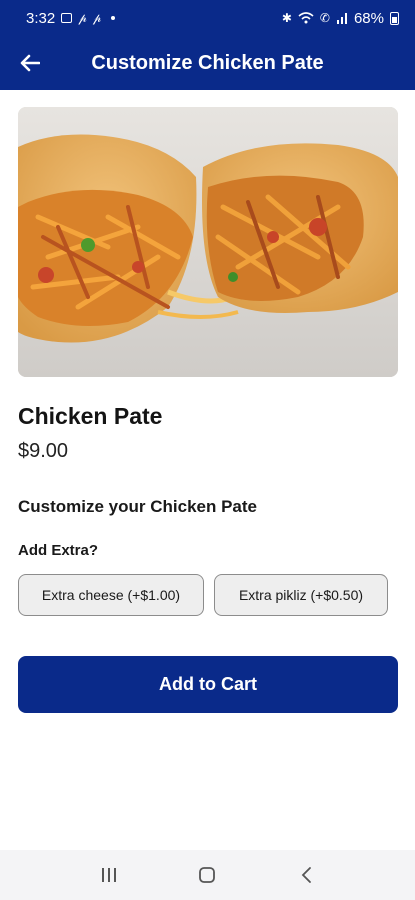  I want to click on back-arrow-icon, so click(30, 63).